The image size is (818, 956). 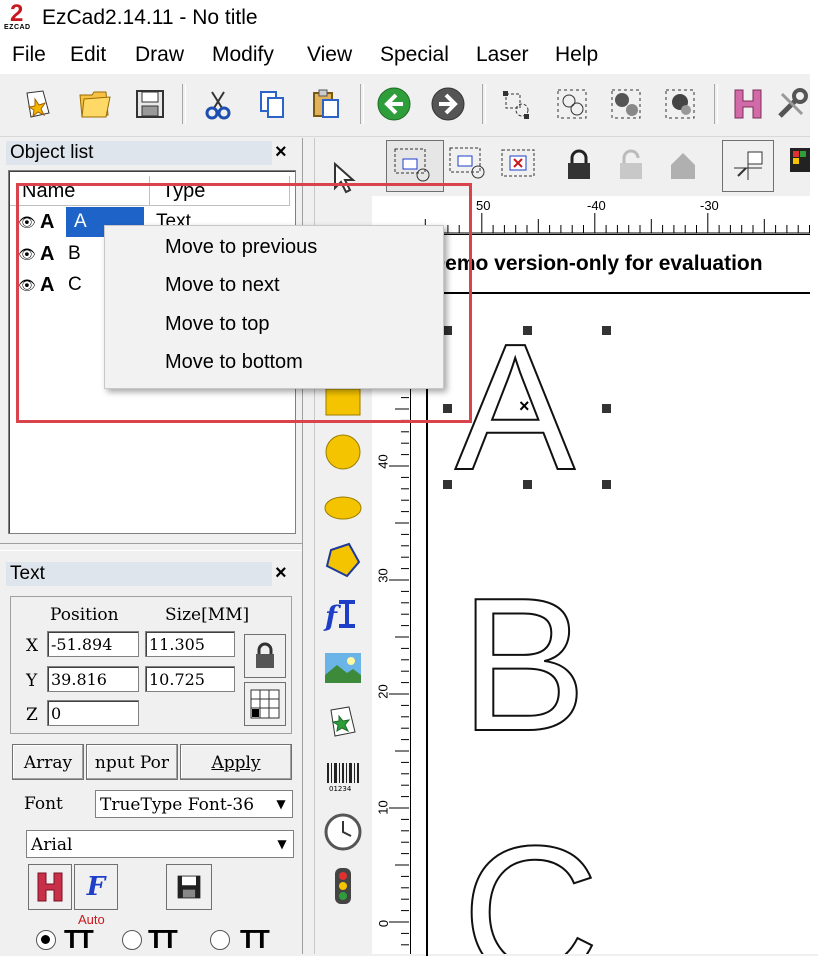 I want to click on ruler-label: 40, so click(x=383, y=461).